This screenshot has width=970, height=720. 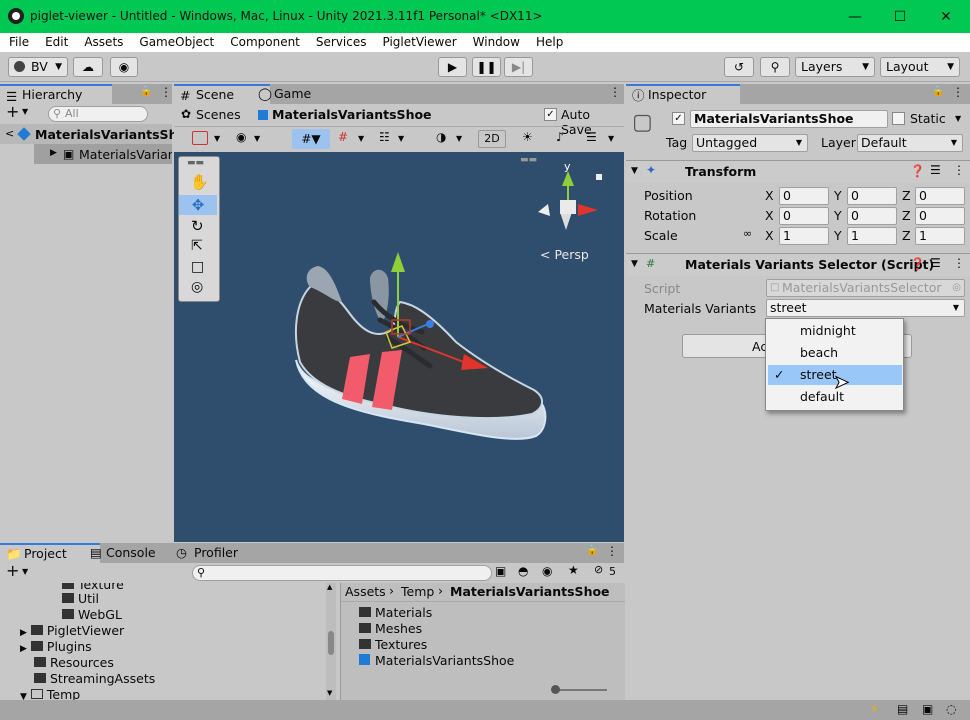 What do you see at coordinates (19, 42) in the screenshot?
I see `menu-file: File` at bounding box center [19, 42].